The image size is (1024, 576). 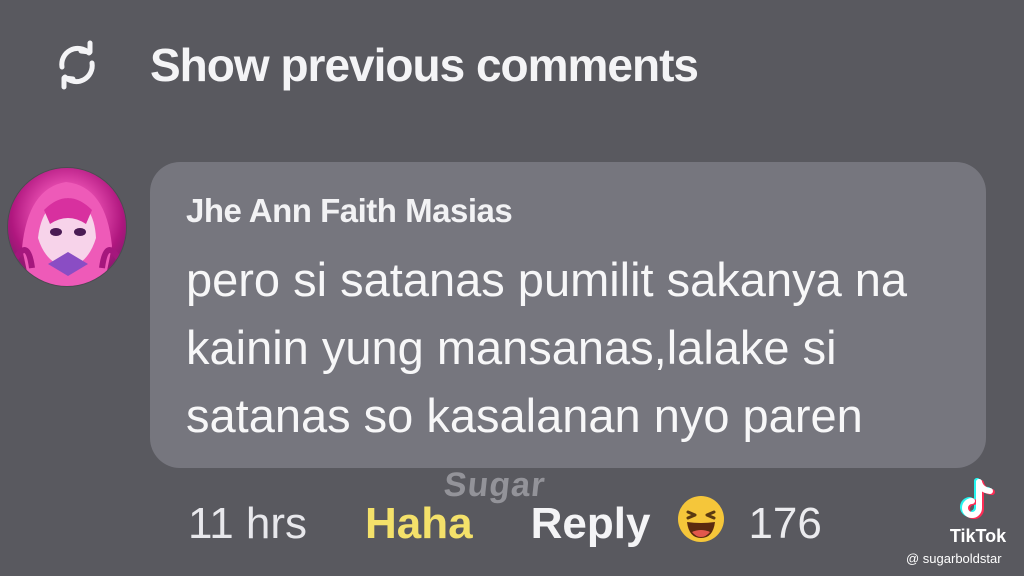 What do you see at coordinates (954, 558) in the screenshot?
I see `tiktok-handle: @ sugarboldstar` at bounding box center [954, 558].